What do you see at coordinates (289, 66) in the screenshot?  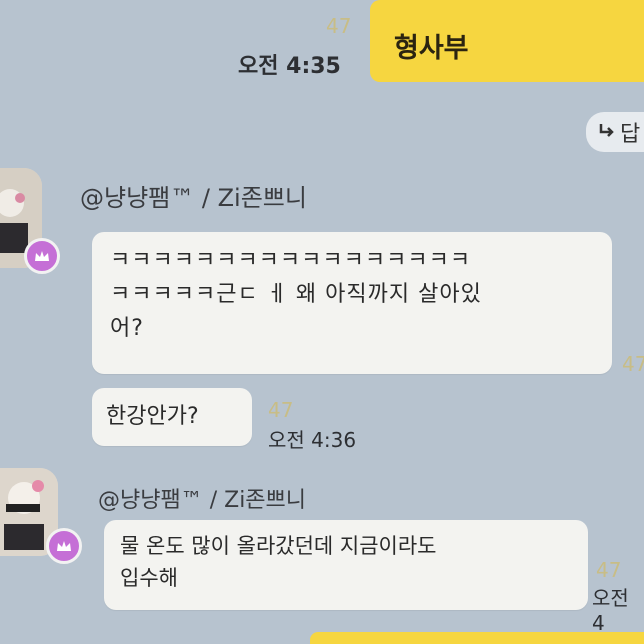 I see `message-time: 오전 4:35` at bounding box center [289, 66].